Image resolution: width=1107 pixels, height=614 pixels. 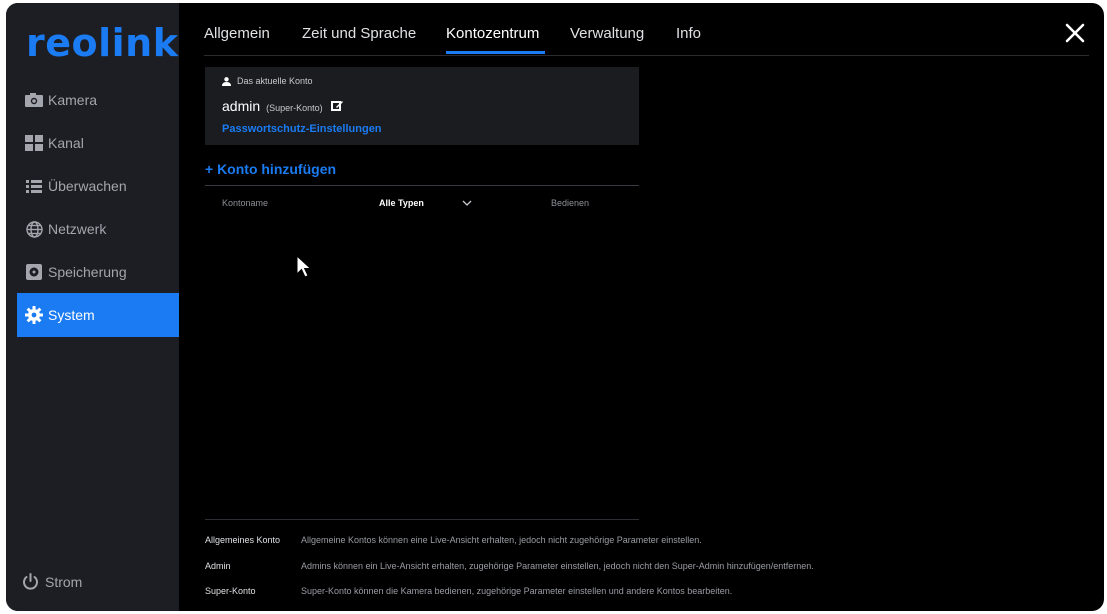 I want to click on legend-term: Admin, so click(x=218, y=566).